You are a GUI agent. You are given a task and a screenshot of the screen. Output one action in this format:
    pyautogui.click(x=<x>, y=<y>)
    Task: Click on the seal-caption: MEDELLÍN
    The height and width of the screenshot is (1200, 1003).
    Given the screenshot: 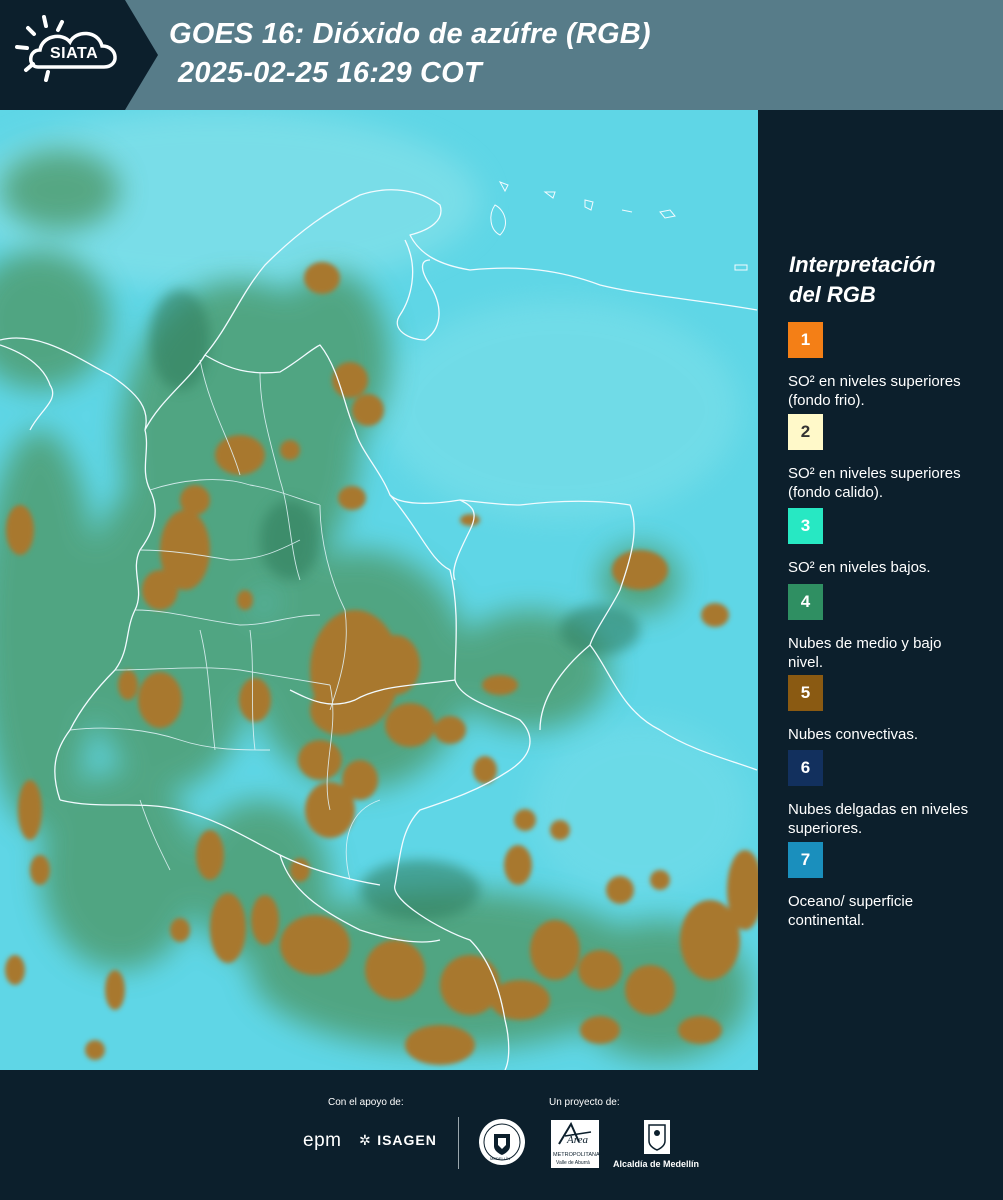 What is the action you would take?
    pyautogui.click(x=500, y=1158)
    